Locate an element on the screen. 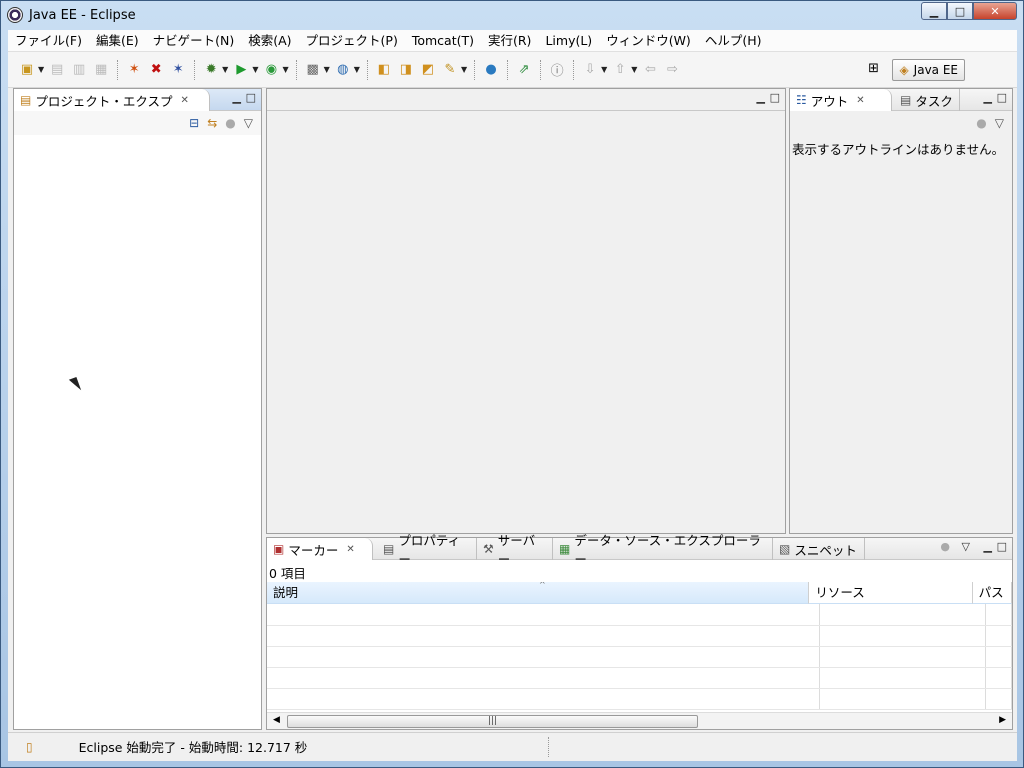  tomcat-start-icon: ✶ is located at coordinates (134, 70).